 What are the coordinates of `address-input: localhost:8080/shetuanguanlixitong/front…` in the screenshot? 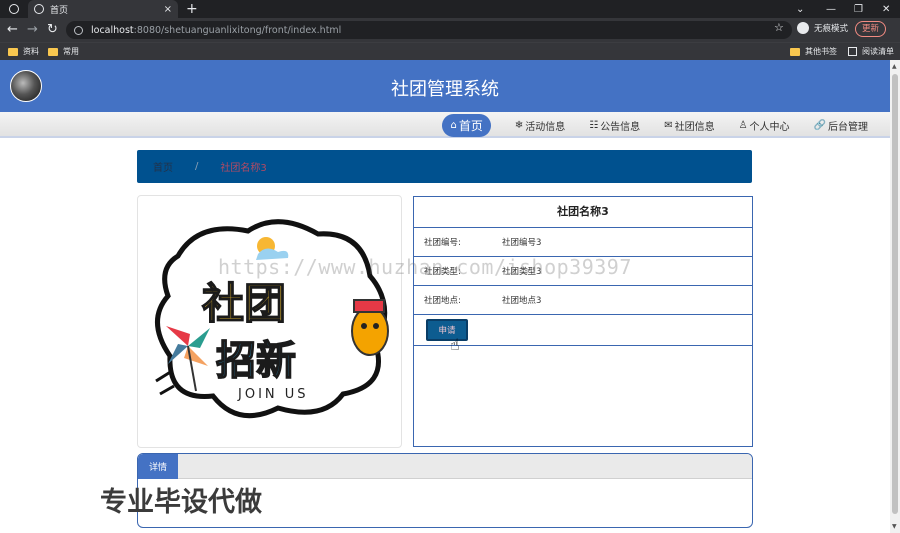 It's located at (429, 30).